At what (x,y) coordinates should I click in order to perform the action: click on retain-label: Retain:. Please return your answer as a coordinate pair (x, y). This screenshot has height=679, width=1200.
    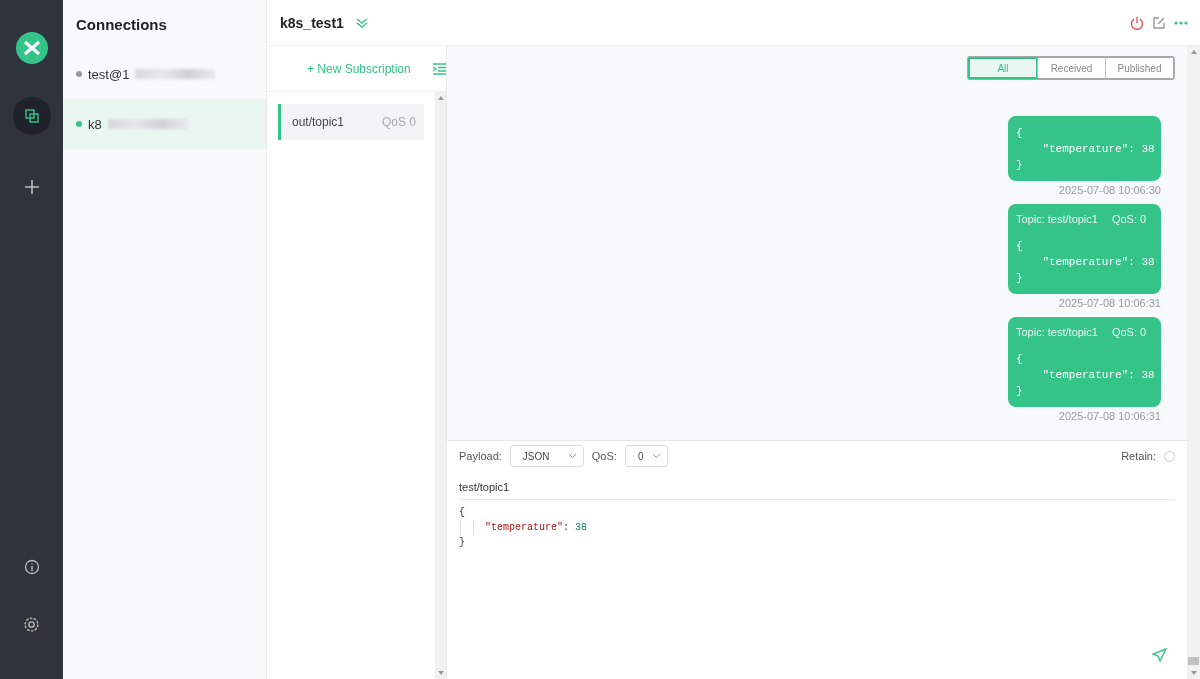
    Looking at the image, I should click on (1138, 456).